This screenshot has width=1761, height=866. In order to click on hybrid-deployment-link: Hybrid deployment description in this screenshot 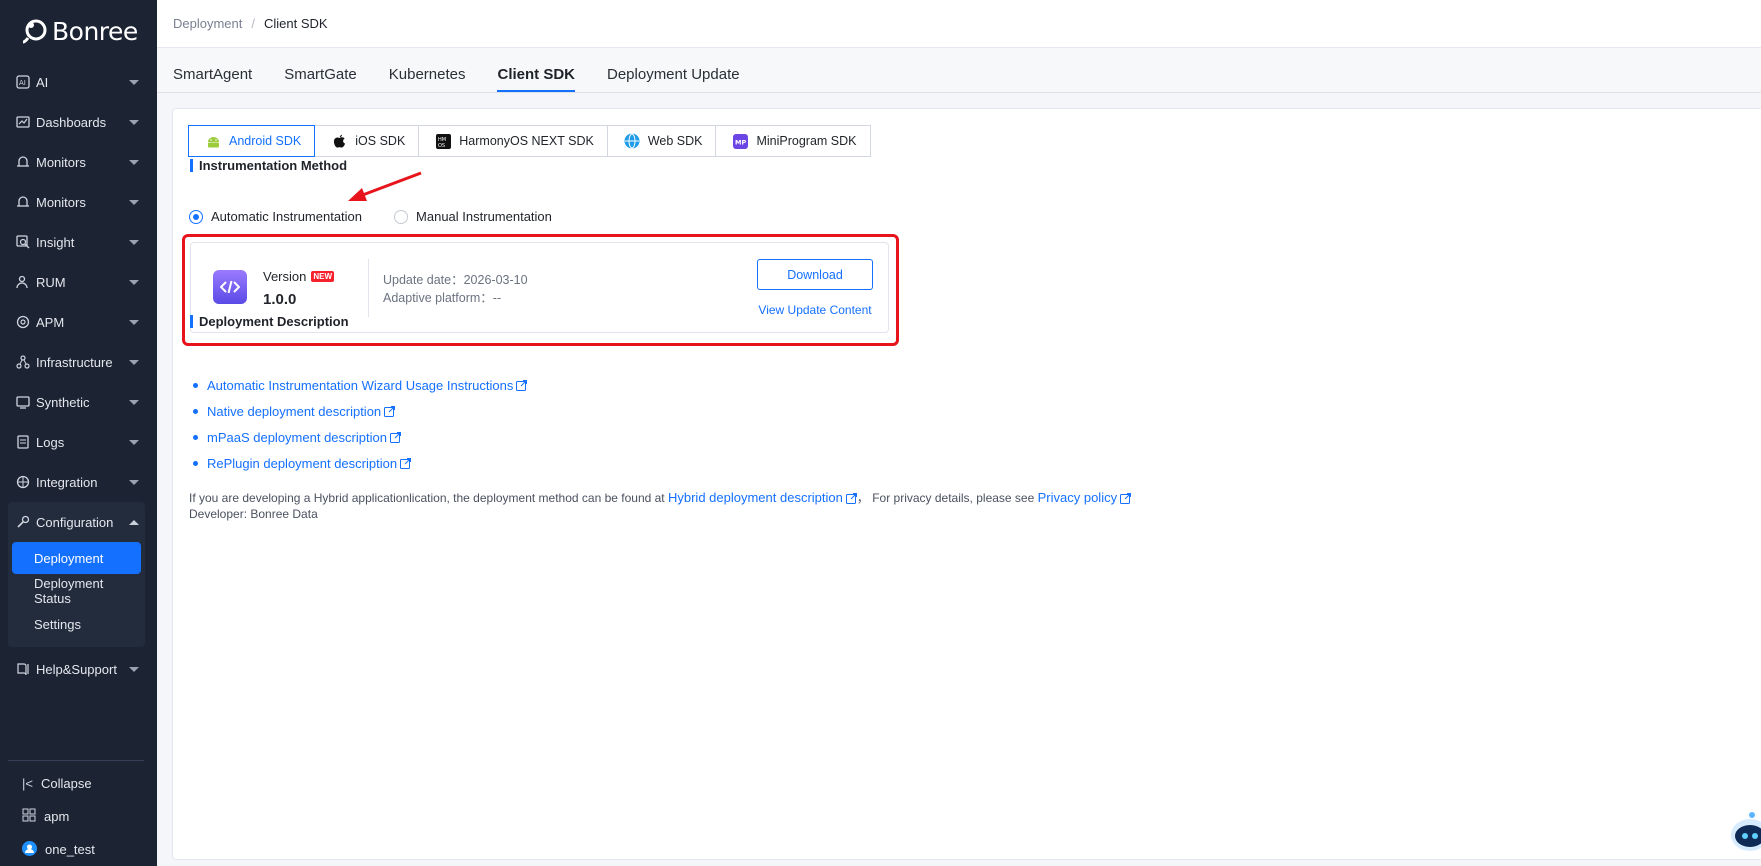, I will do `click(755, 497)`.